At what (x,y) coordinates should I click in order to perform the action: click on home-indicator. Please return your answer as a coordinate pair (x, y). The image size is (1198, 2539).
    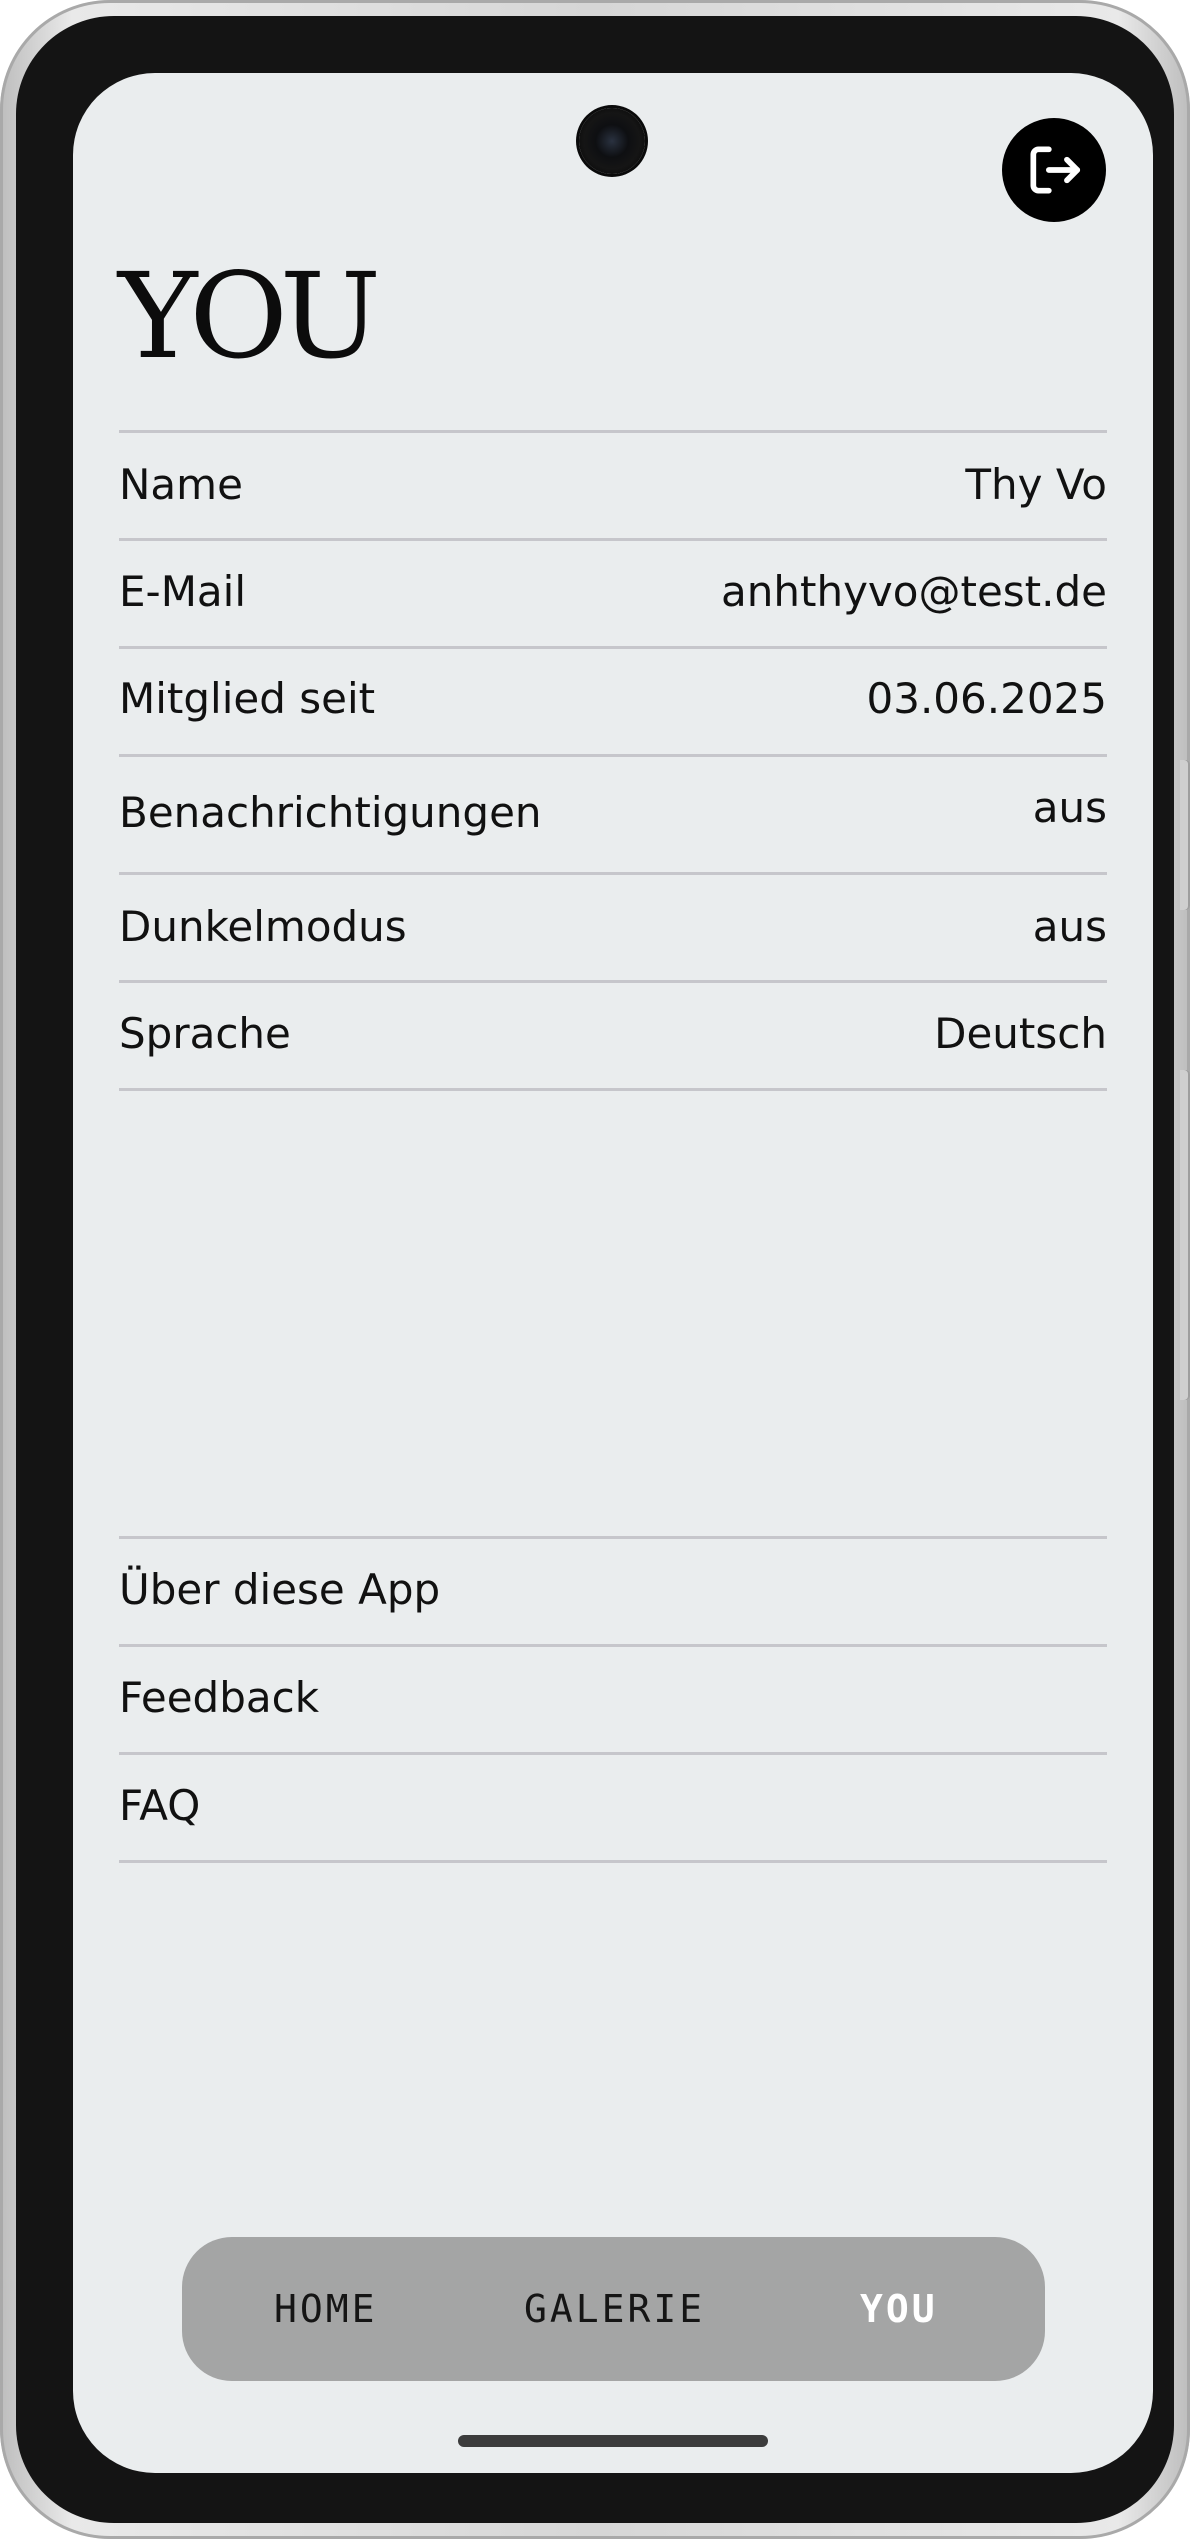
    Looking at the image, I should click on (613, 2441).